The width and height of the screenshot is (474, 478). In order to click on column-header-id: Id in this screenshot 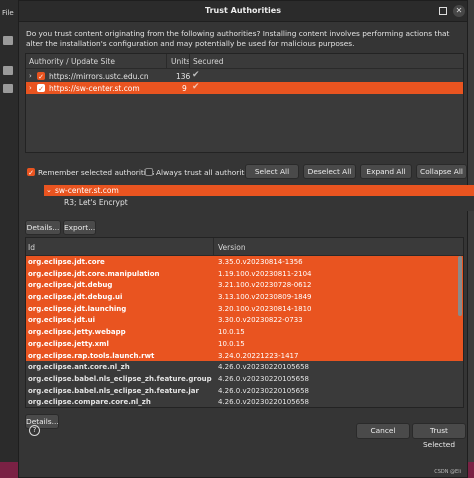, I will do `click(31, 247)`.